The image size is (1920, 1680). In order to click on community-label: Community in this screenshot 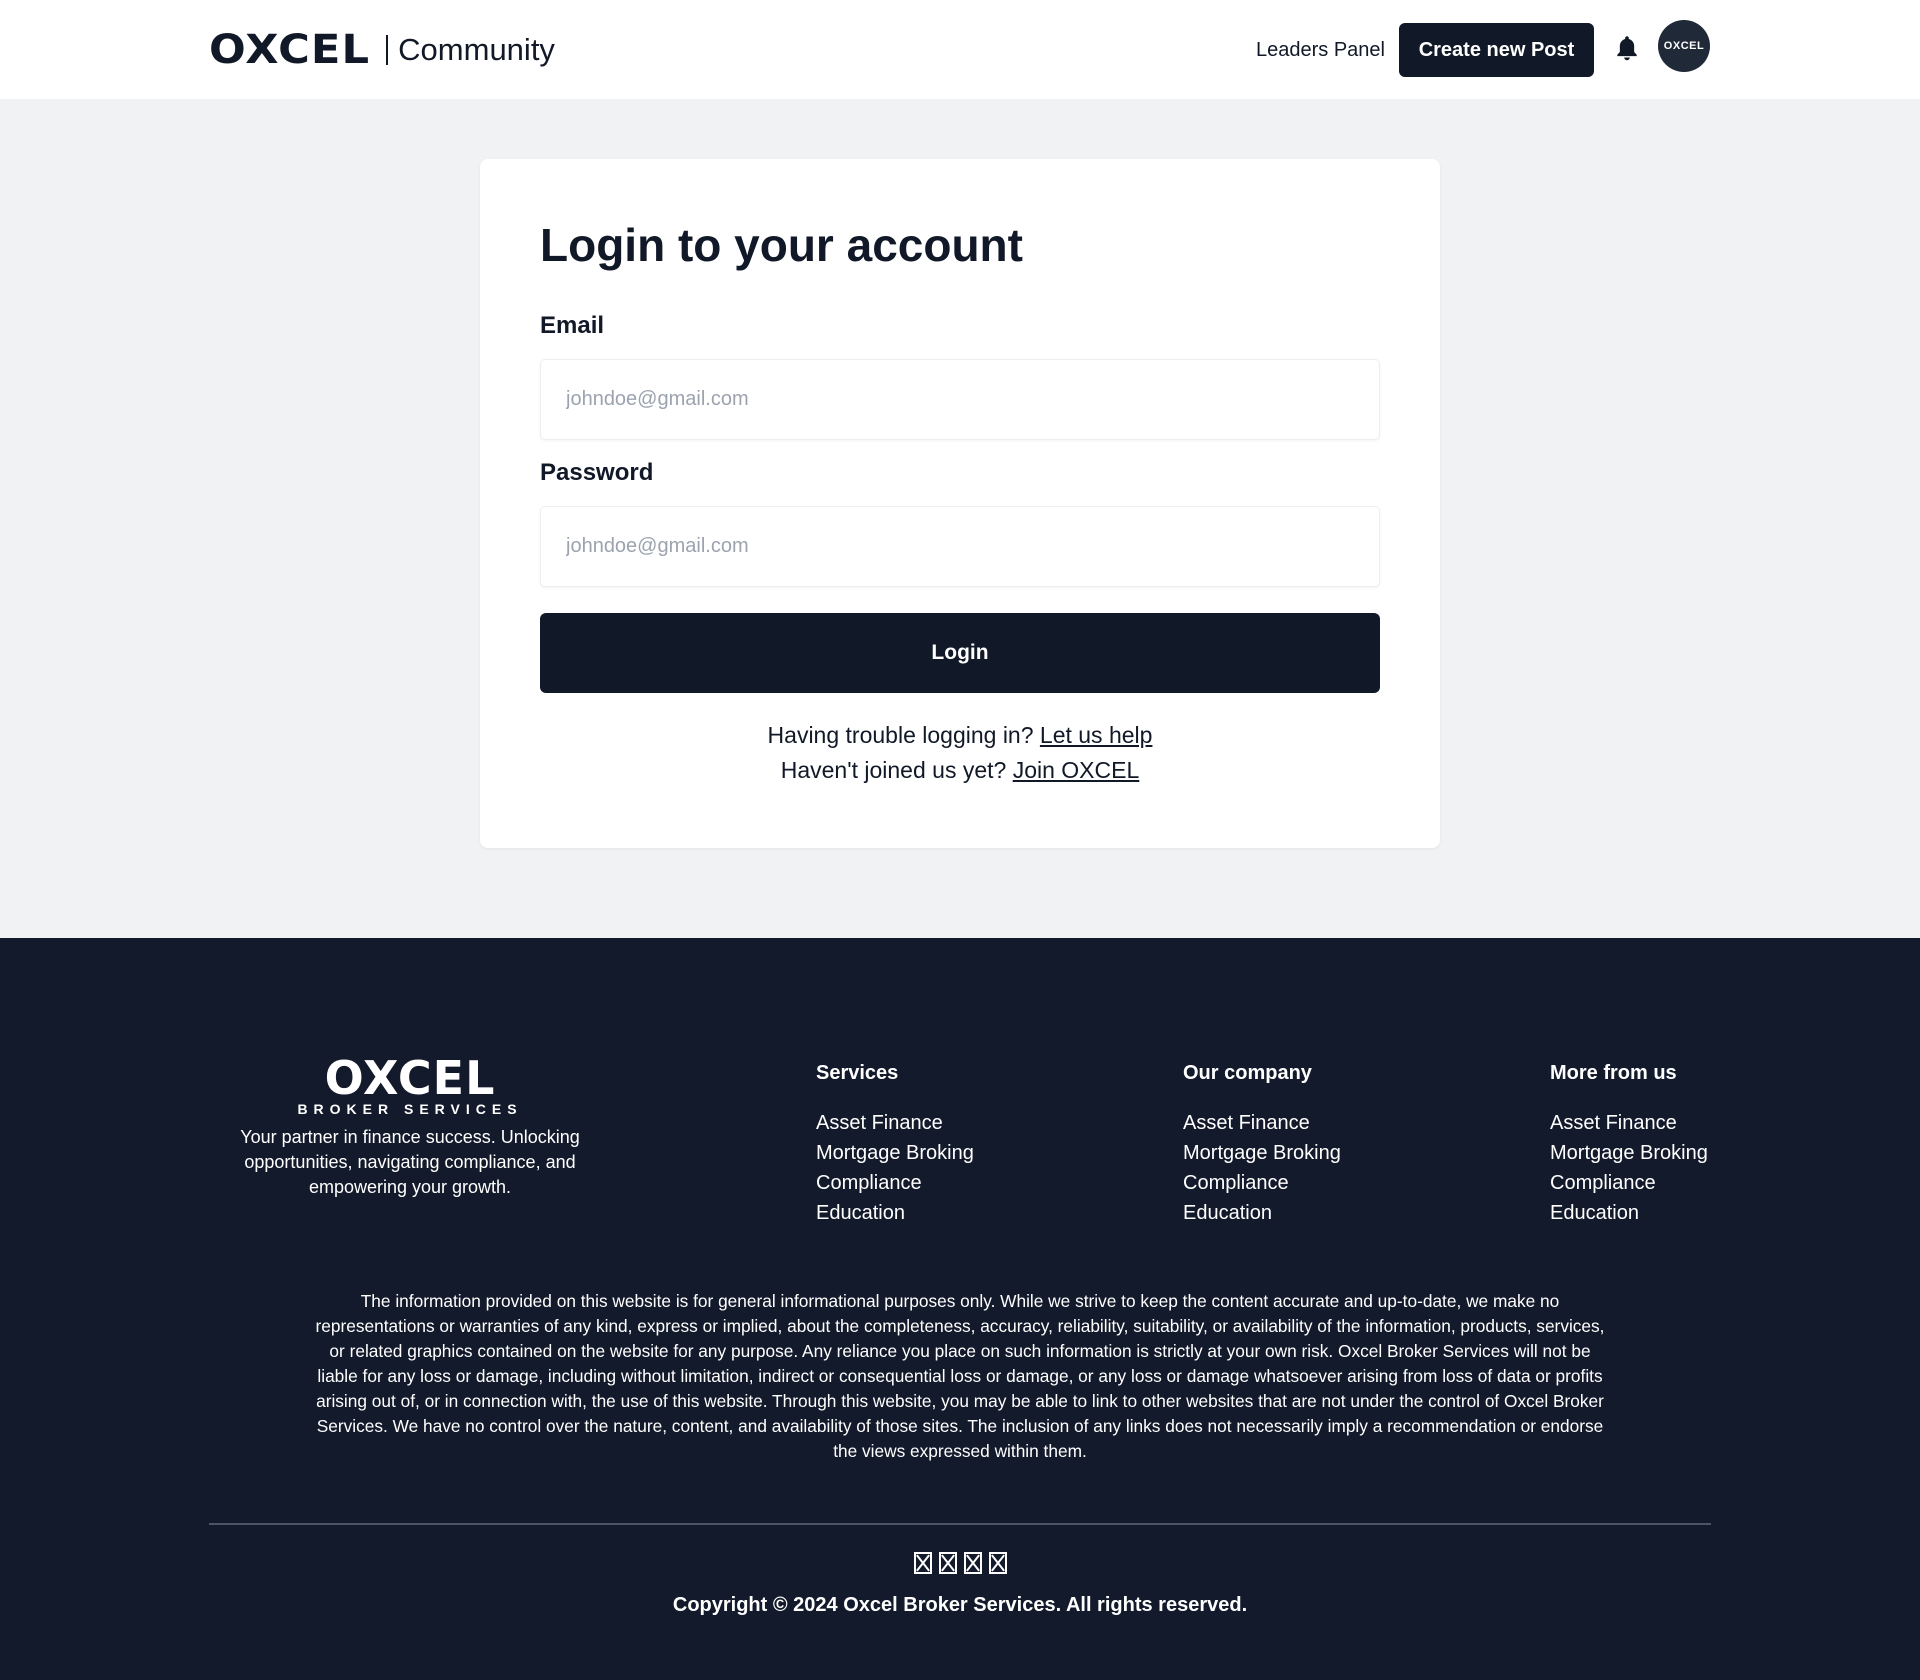, I will do `click(476, 49)`.